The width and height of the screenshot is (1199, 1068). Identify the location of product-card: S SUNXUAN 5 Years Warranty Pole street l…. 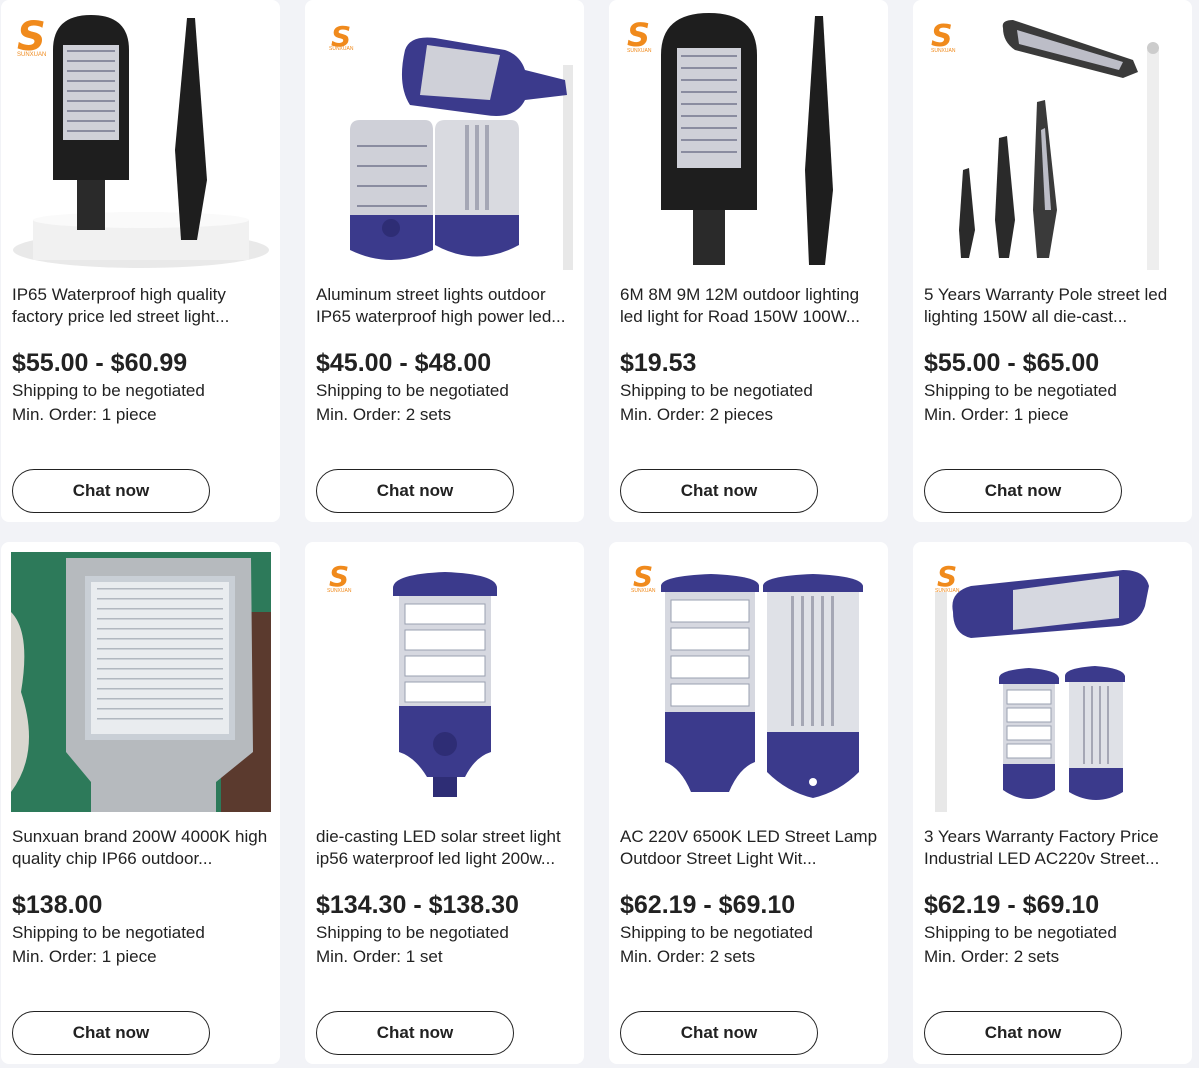
(1052, 261).